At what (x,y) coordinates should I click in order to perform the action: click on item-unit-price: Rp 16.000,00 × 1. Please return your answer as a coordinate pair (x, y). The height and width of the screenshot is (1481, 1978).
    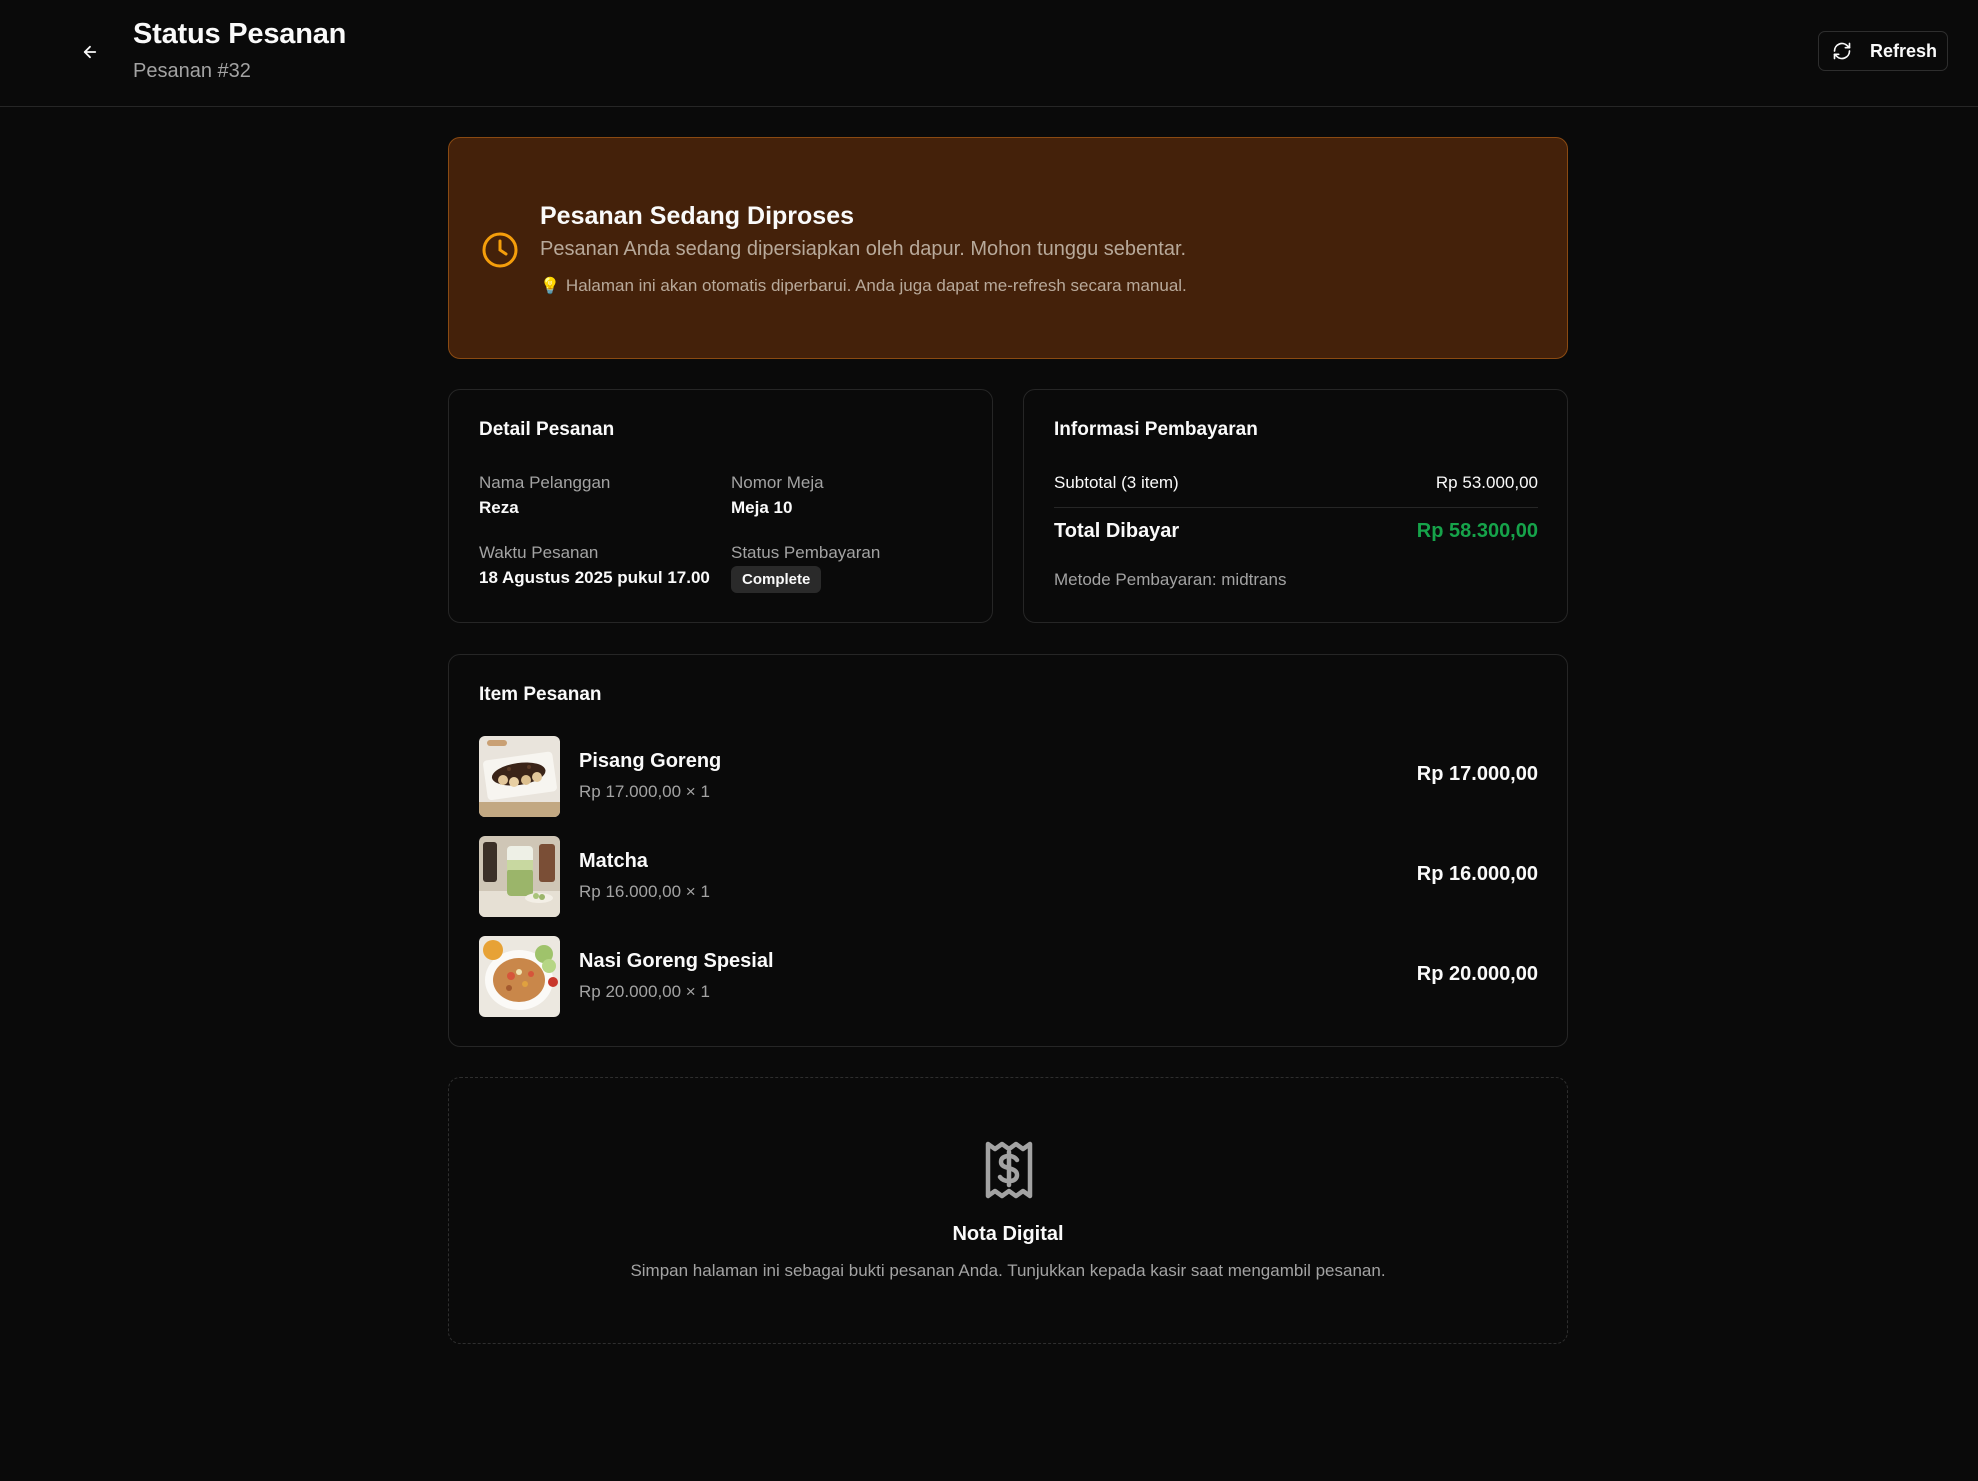
    Looking at the image, I should click on (644, 891).